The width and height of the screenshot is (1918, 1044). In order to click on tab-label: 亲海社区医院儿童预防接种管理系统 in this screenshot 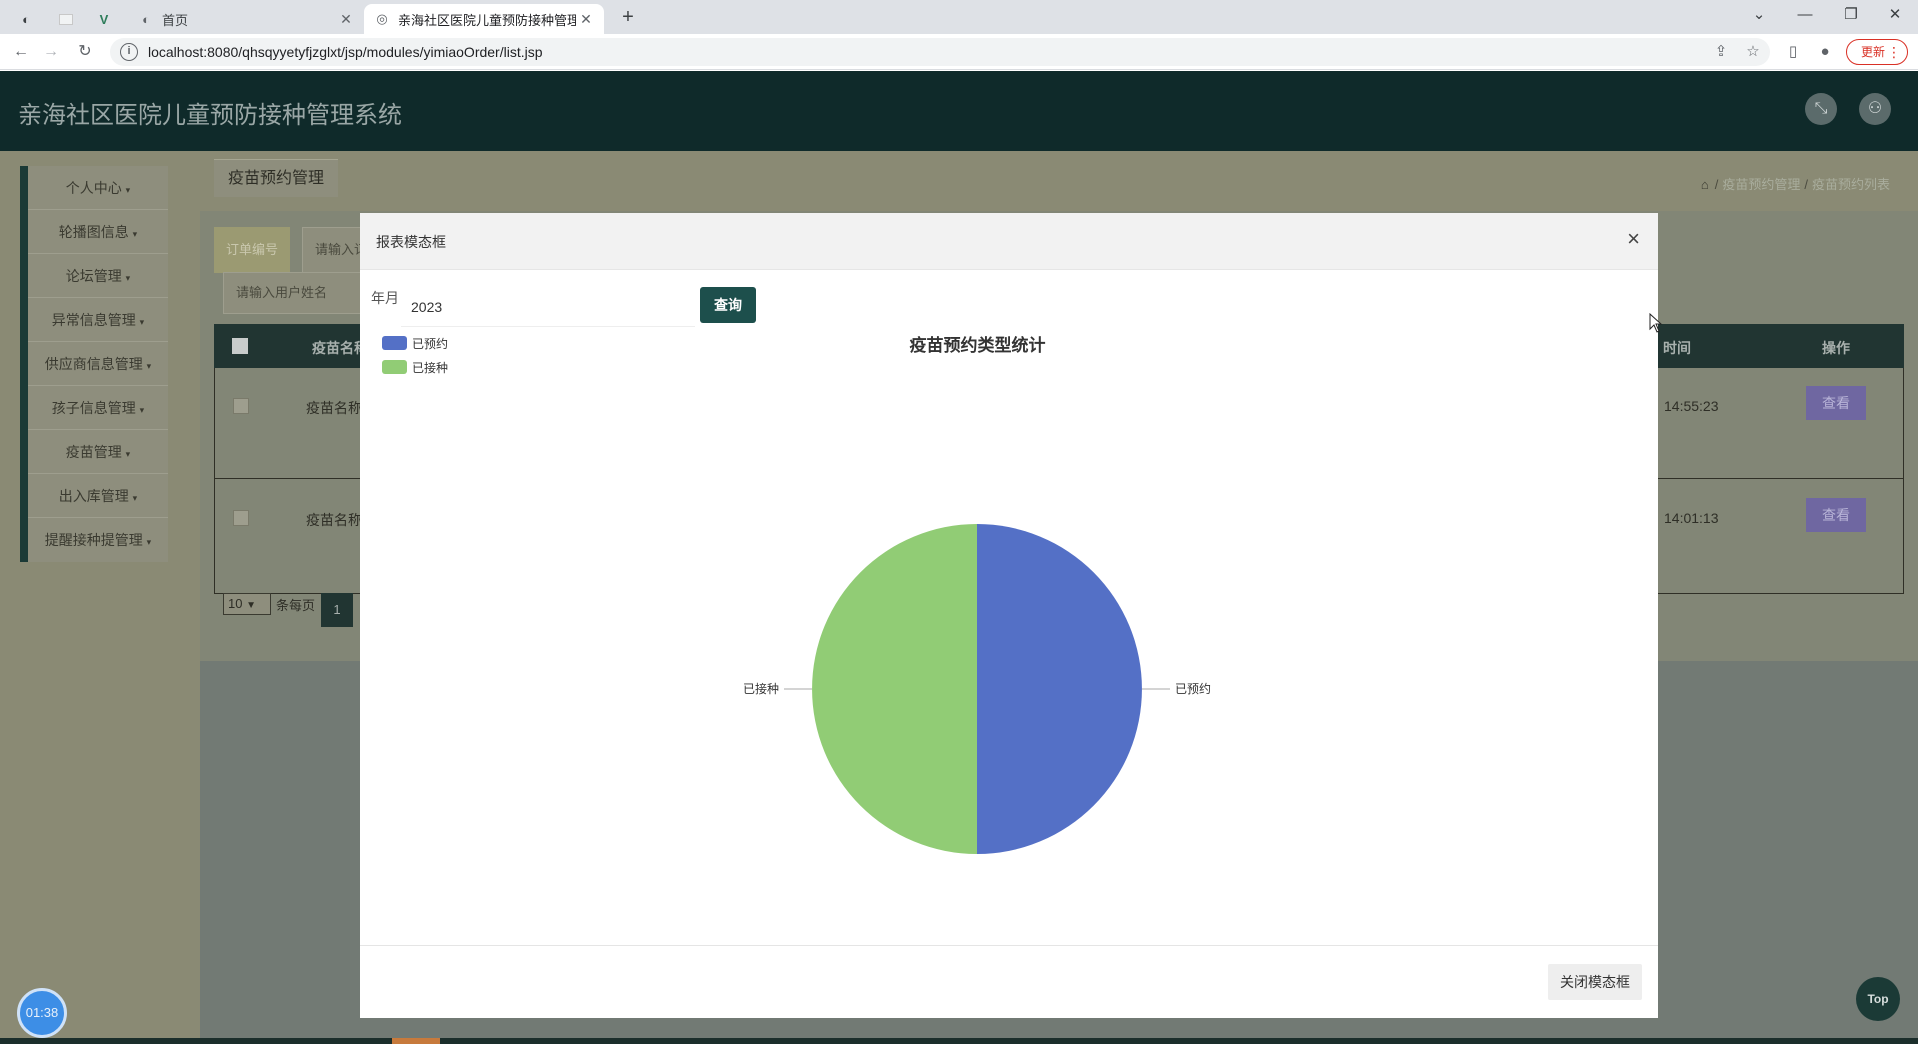, I will do `click(487, 20)`.